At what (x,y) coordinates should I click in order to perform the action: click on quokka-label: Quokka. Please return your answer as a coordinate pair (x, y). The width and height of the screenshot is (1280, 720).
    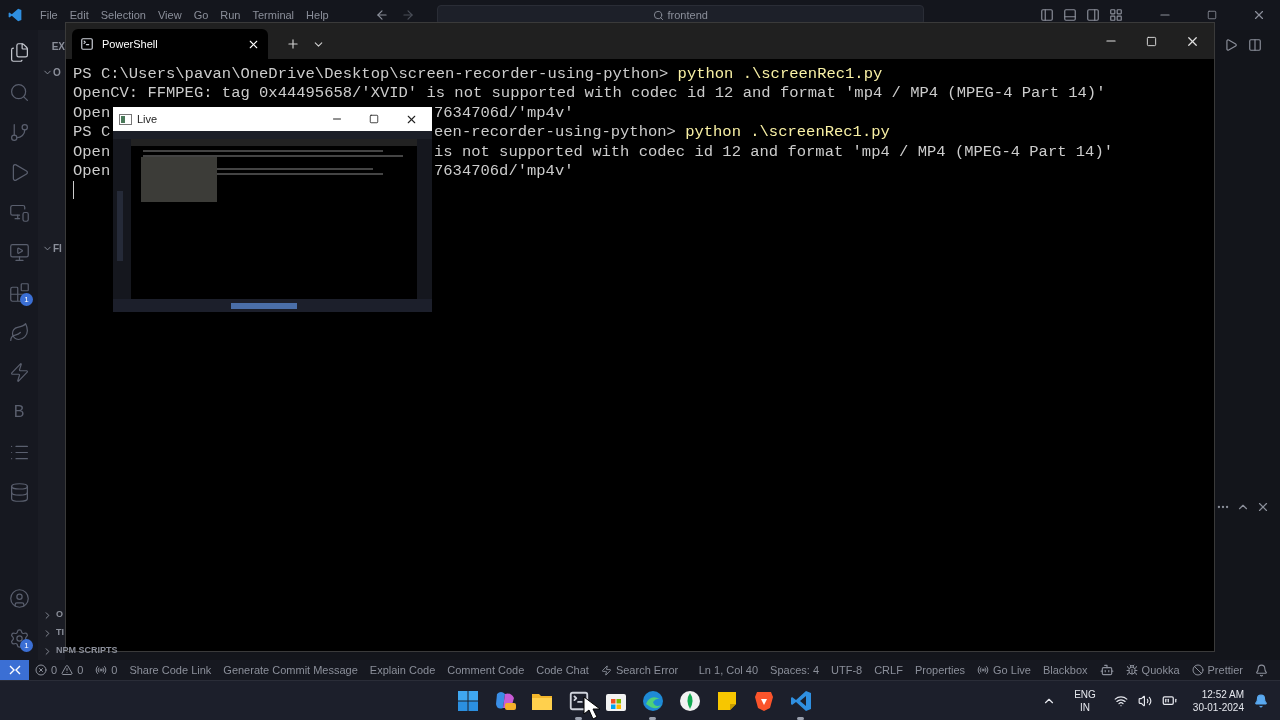
    Looking at the image, I should click on (1160, 670).